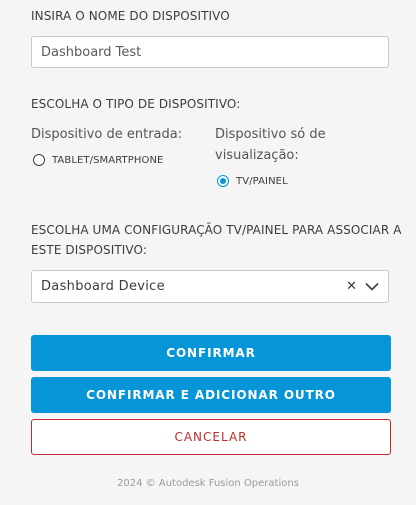  What do you see at coordinates (270, 134) in the screenshot?
I see `view-only-heading-line1: Dispositivo só de` at bounding box center [270, 134].